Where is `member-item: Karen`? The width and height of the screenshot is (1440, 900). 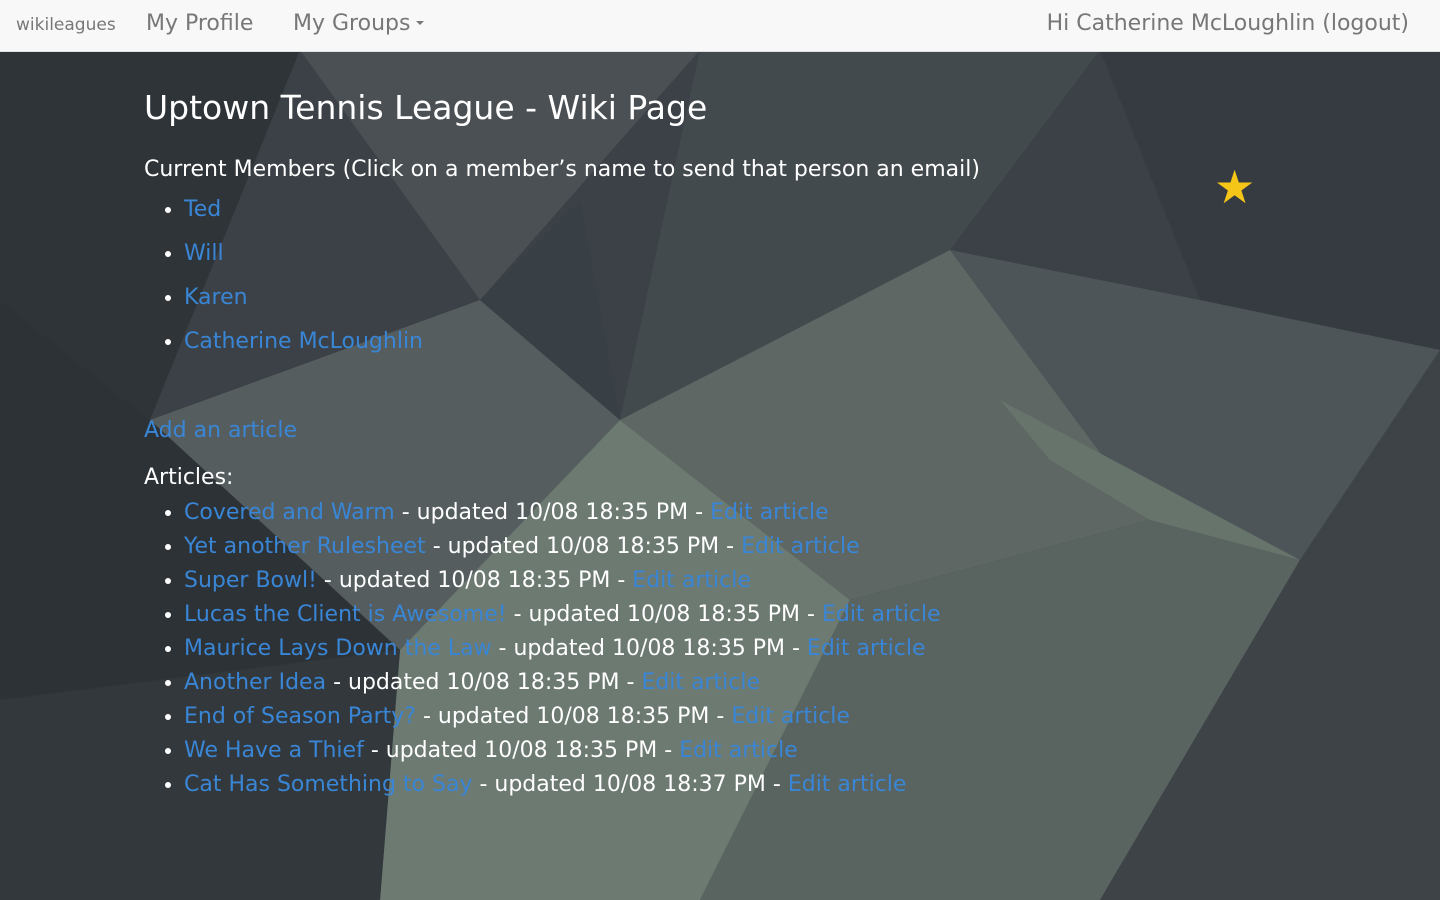 member-item: Karen is located at coordinates (714, 298).